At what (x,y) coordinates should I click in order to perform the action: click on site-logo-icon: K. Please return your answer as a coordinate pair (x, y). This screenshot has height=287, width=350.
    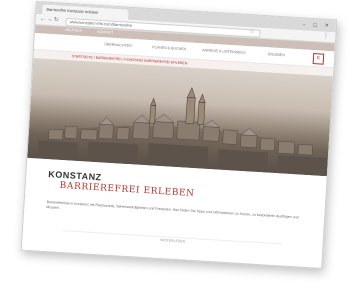
    Looking at the image, I should click on (318, 59).